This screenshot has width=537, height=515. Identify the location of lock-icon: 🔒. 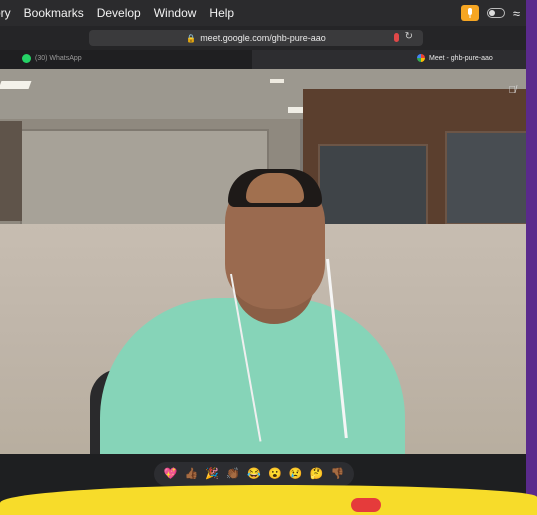
(191, 38).